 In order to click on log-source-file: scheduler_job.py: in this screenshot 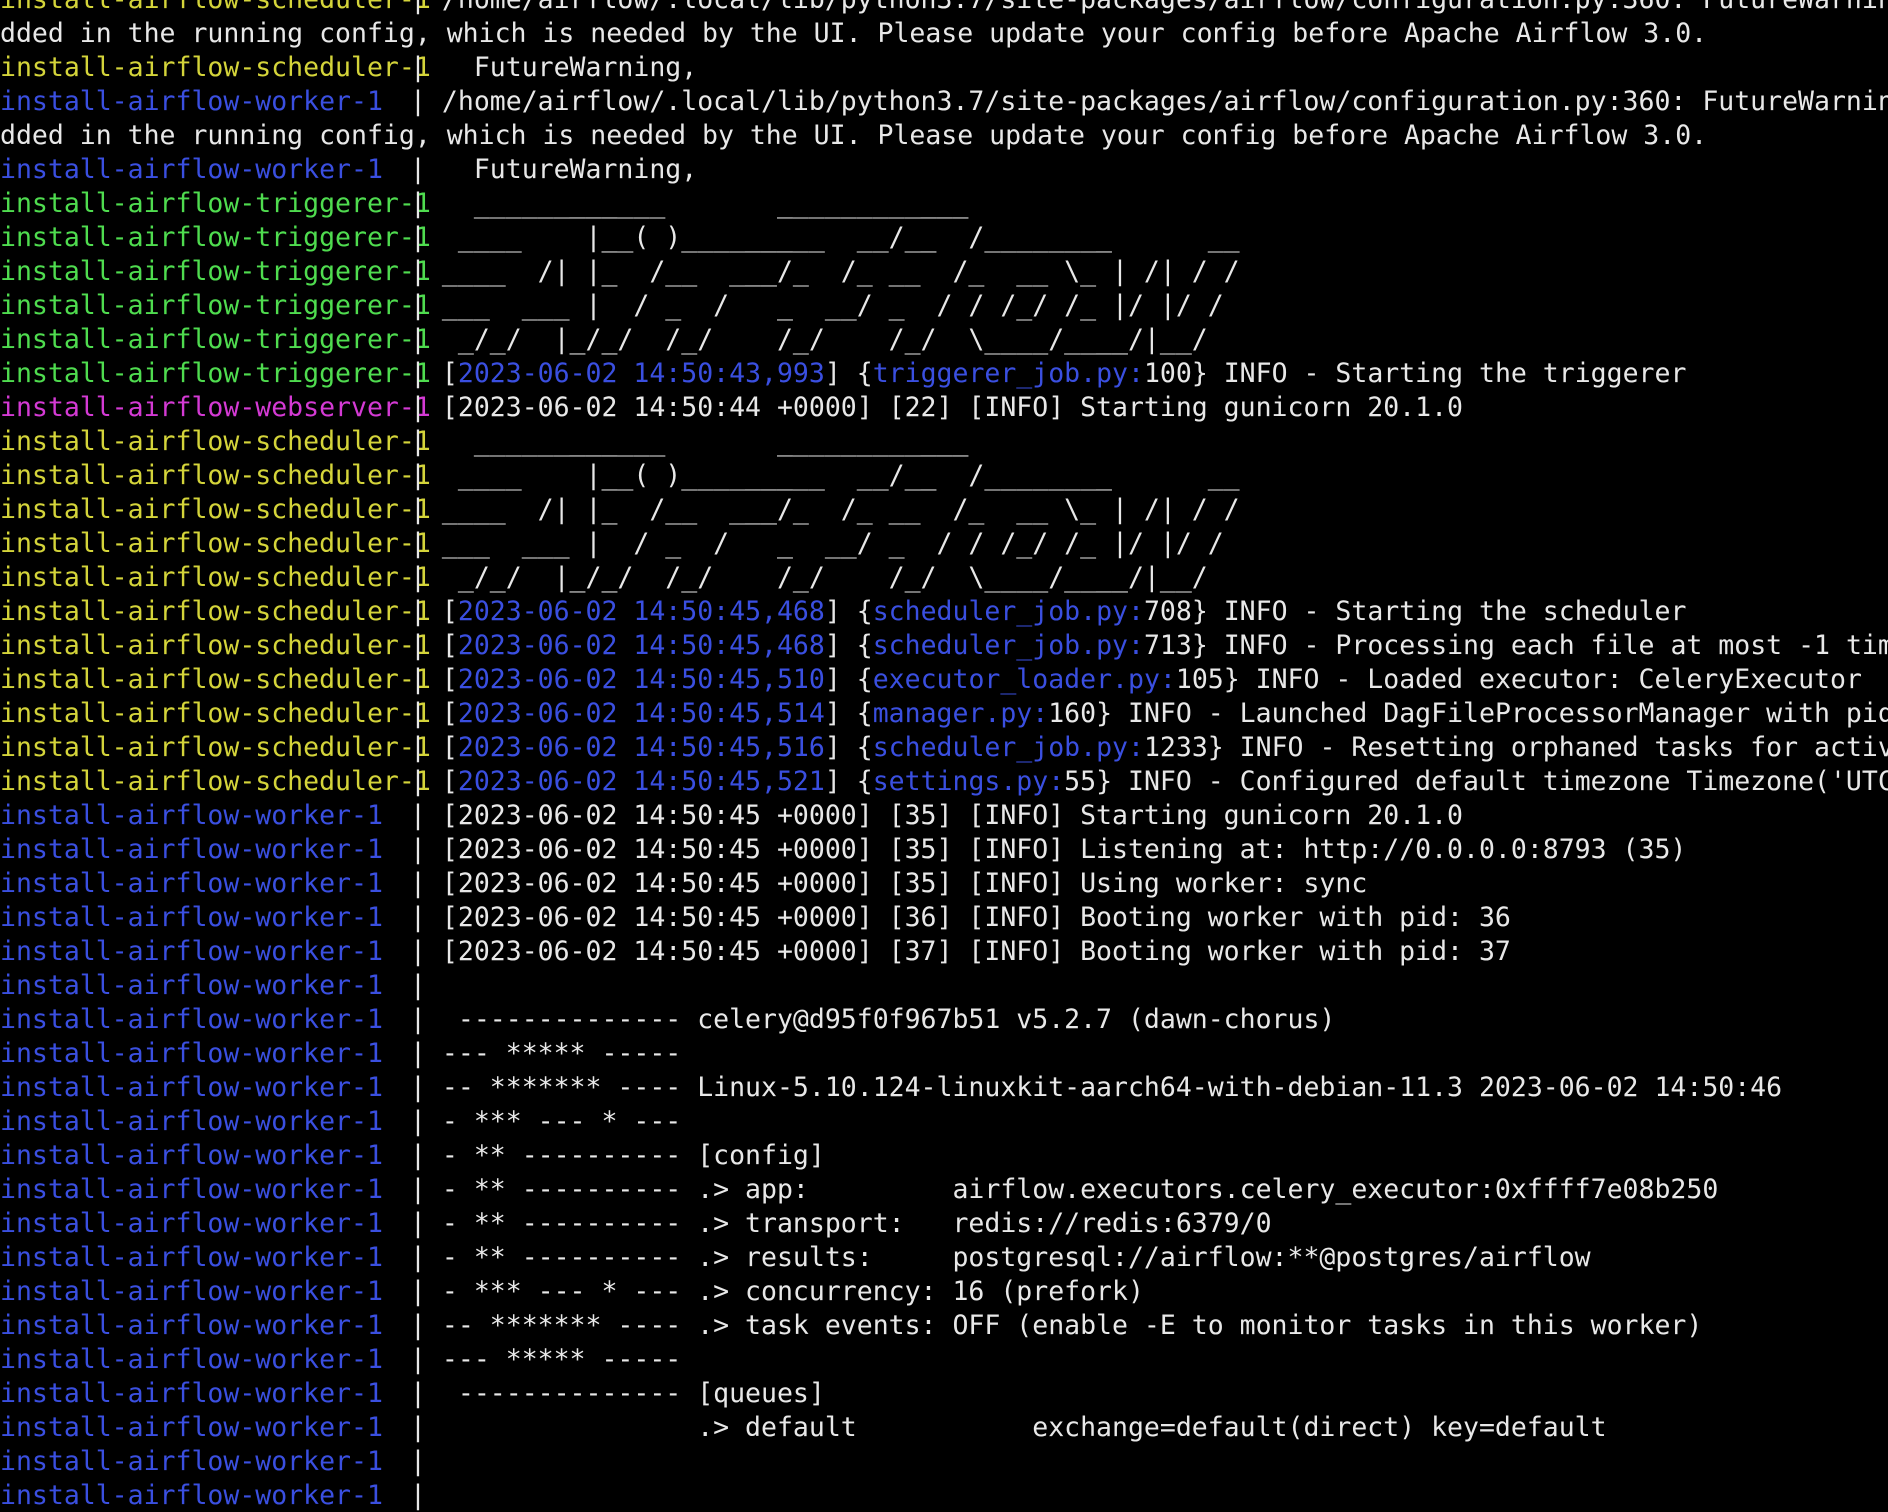, I will do `click(1008, 645)`.